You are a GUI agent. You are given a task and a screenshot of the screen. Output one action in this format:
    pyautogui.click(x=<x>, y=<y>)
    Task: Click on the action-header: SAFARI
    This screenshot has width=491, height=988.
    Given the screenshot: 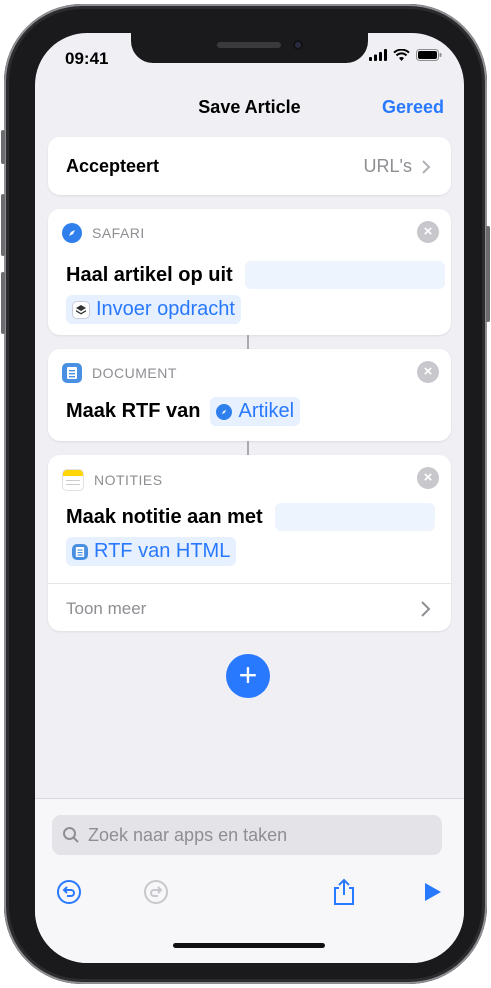 What is the action you would take?
    pyautogui.click(x=103, y=233)
    